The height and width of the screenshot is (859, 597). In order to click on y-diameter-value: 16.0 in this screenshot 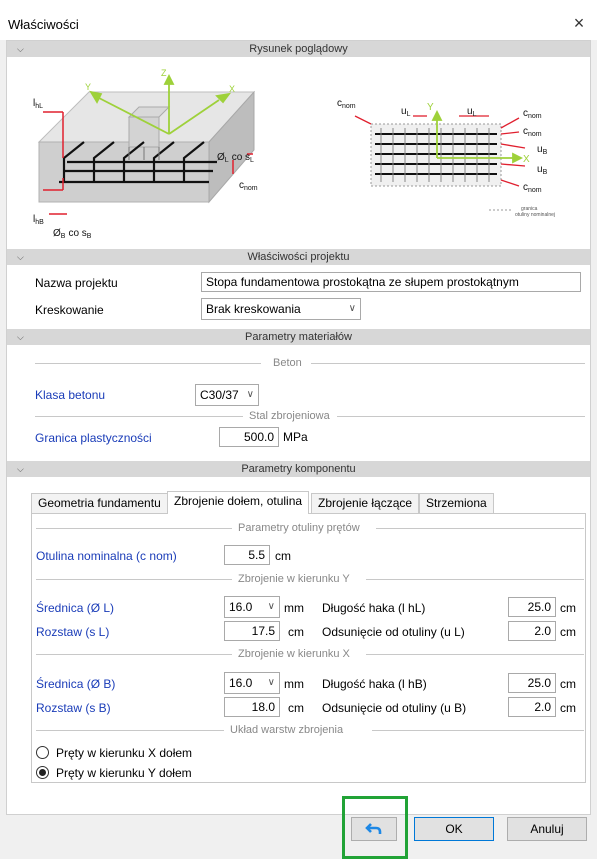, I will do `click(241, 607)`.